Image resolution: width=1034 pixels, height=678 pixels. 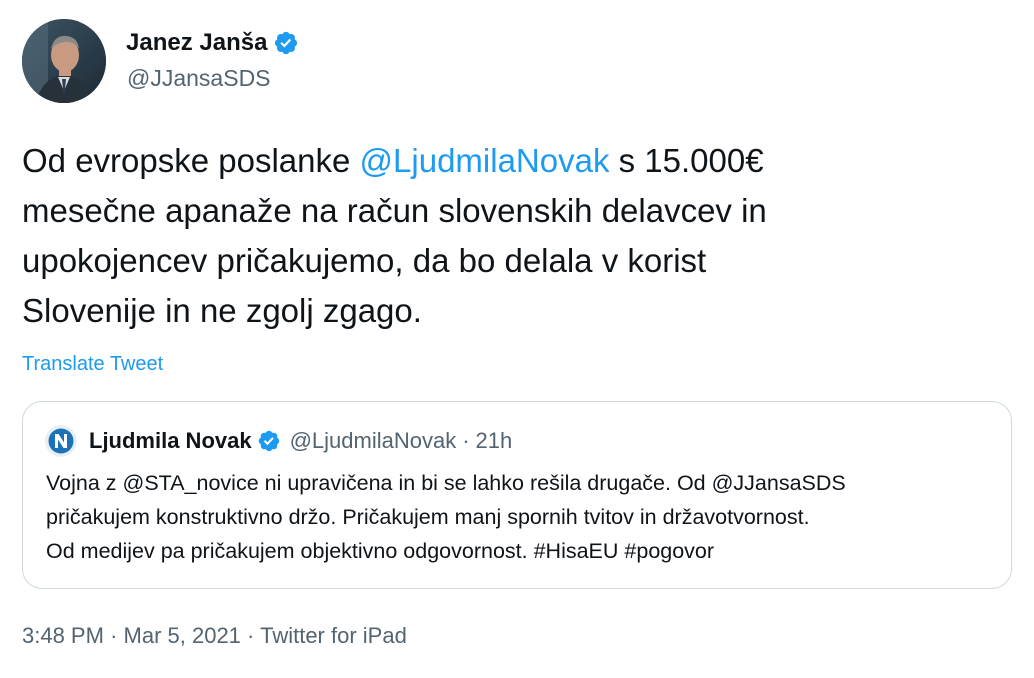 What do you see at coordinates (170, 441) in the screenshot?
I see `quoted-author-name: Ljudmila Novak` at bounding box center [170, 441].